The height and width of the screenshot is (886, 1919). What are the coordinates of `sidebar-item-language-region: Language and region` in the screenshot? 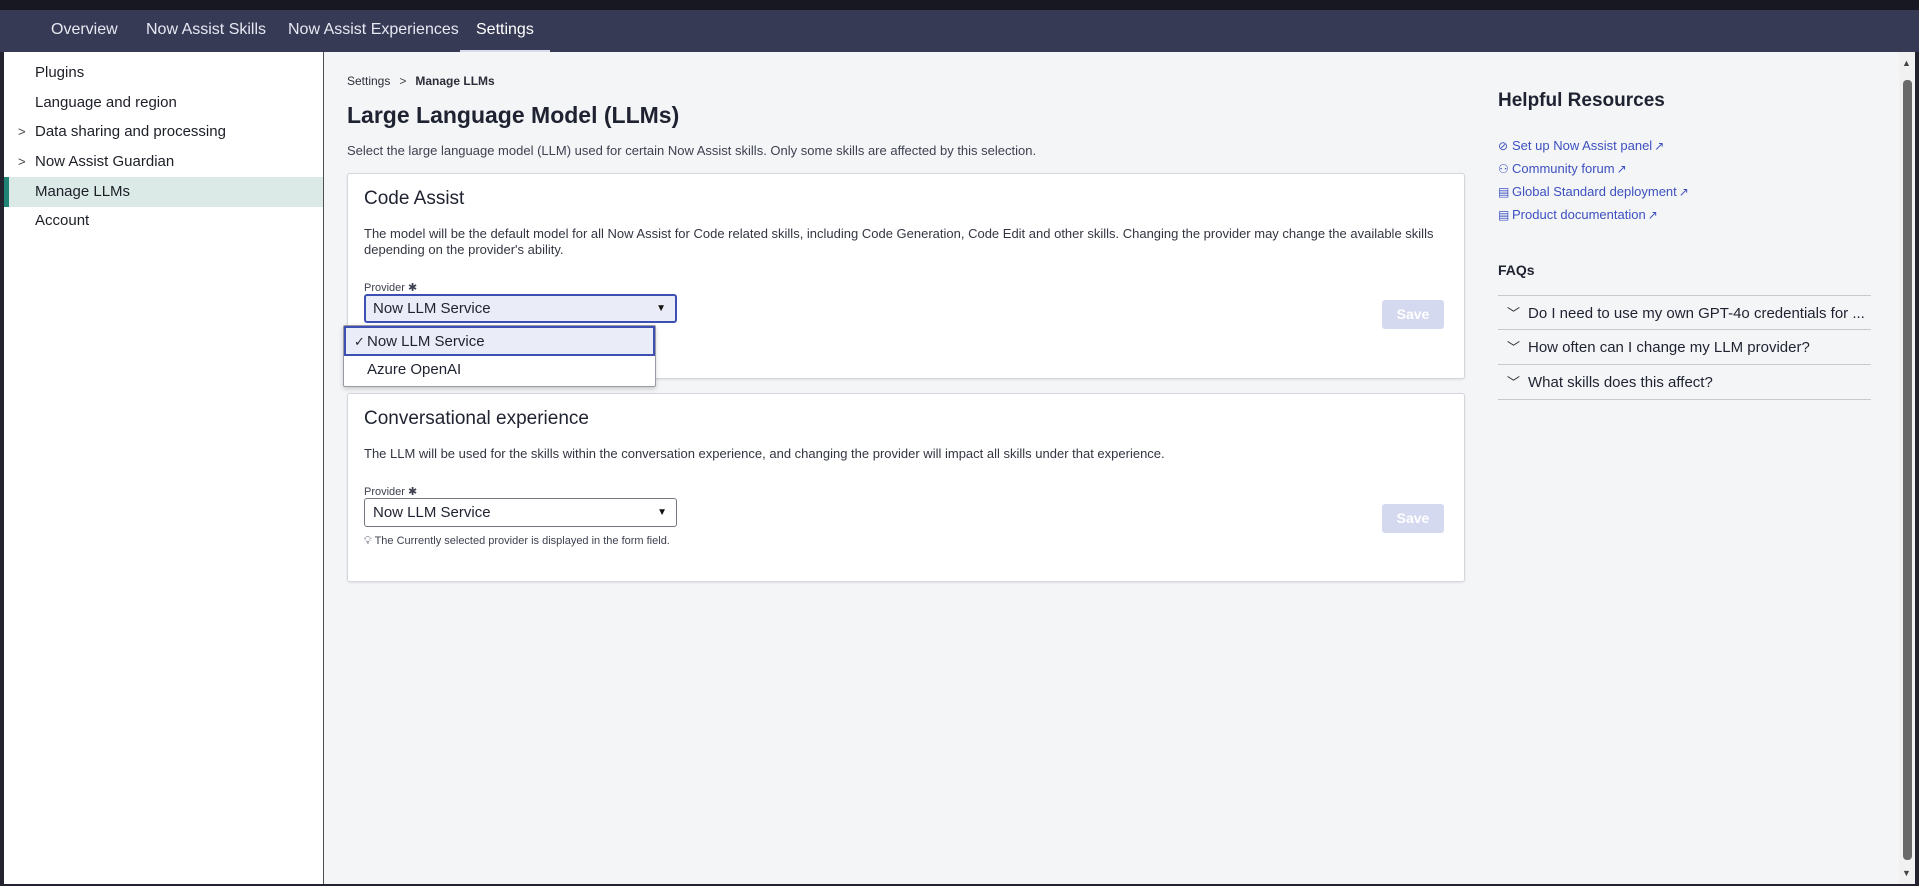 It's located at (163, 103).